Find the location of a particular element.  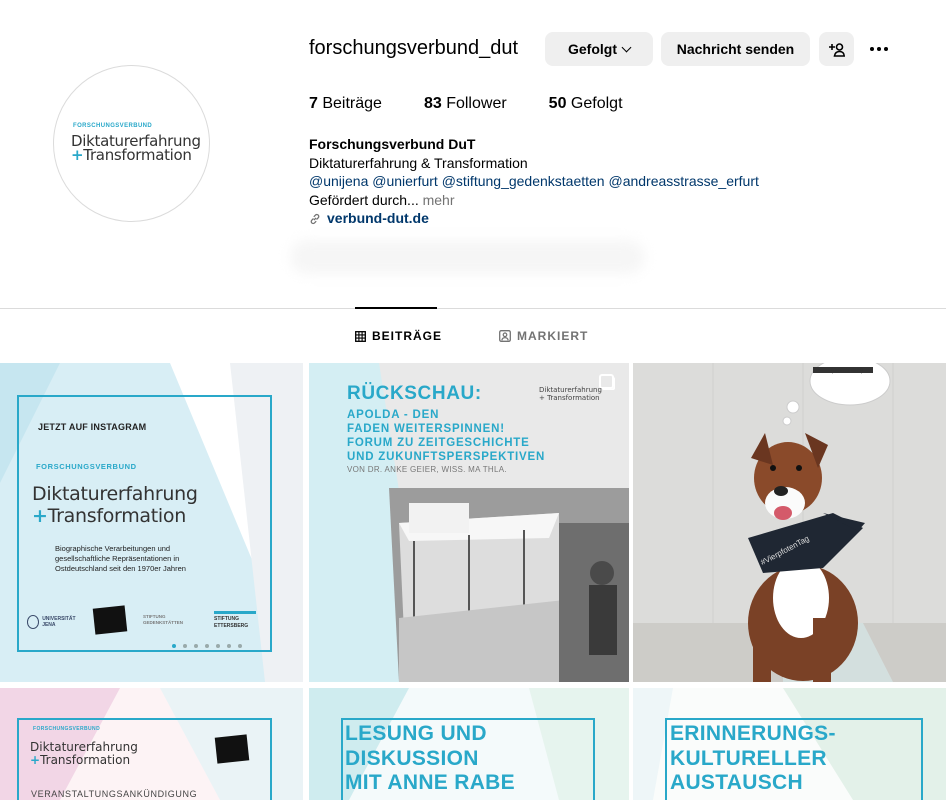

post-tile-5: LESUNG UND DISKUSSION MIT ANNE RABE is located at coordinates (469, 744).